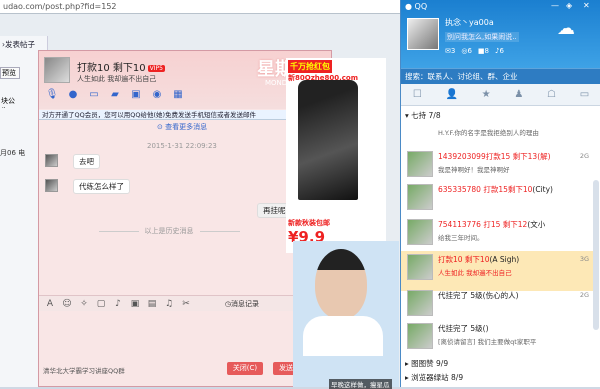 The image size is (600, 389). Describe the element at coordinates (328, 140) in the screenshot. I see `boot-image` at that location.